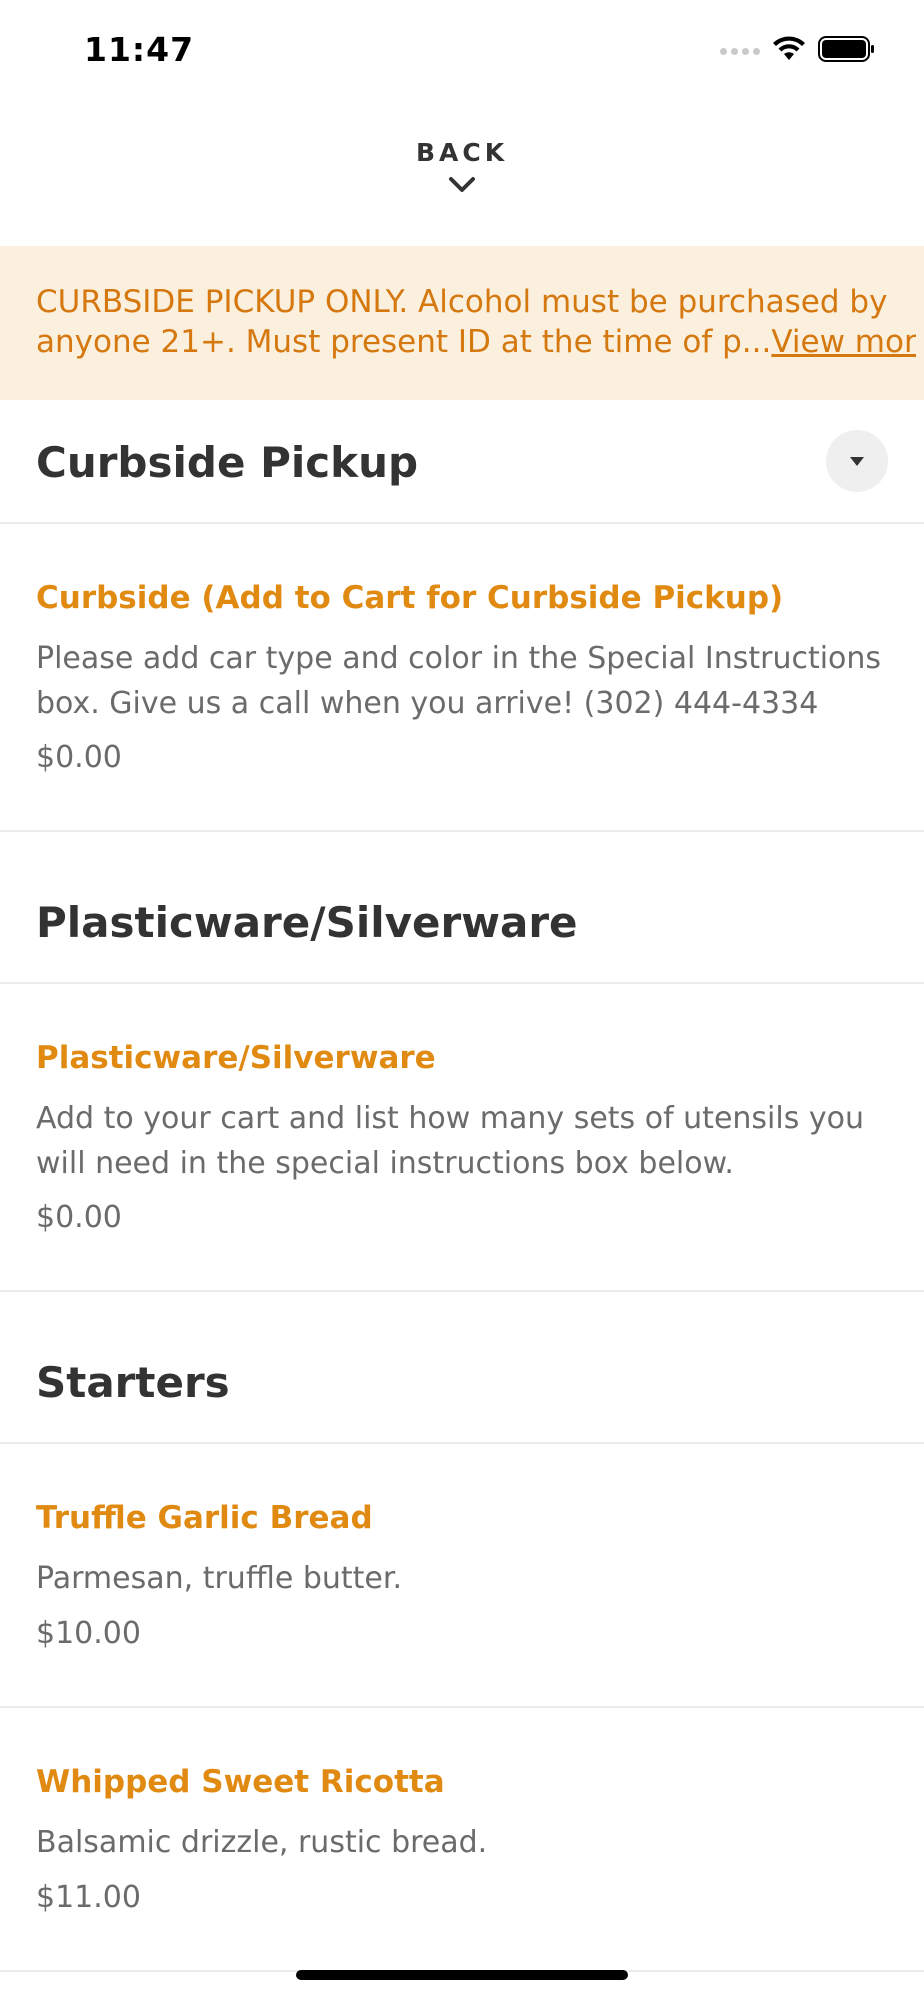 This screenshot has width=924, height=2000. What do you see at coordinates (462, 187) in the screenshot?
I see `chevron-down-icon` at bounding box center [462, 187].